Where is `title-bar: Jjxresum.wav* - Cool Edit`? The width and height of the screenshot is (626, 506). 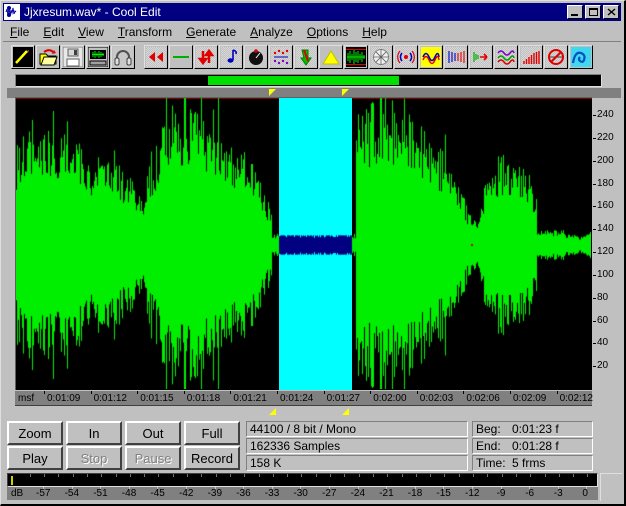 title-bar: Jjxresum.wav* - Cool Edit is located at coordinates (312, 12).